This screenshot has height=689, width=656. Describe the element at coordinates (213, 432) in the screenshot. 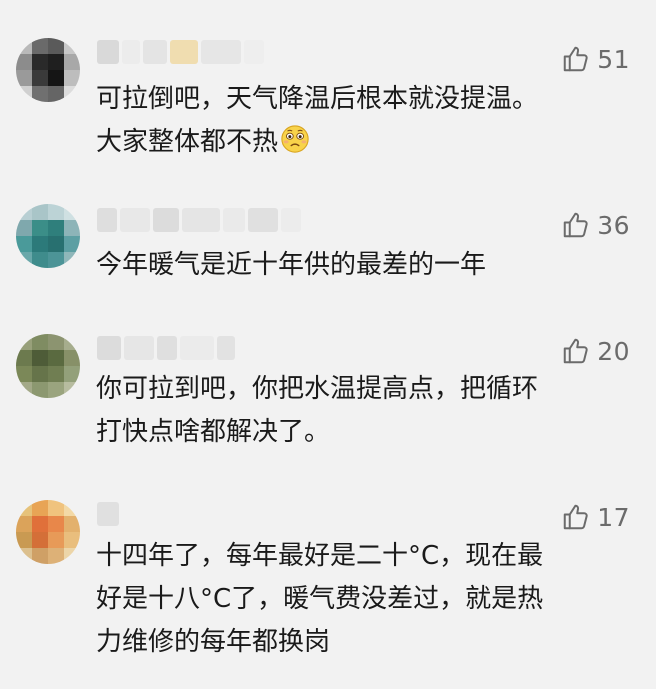

I see `comment-line: 打快点啥都解决了。` at that location.